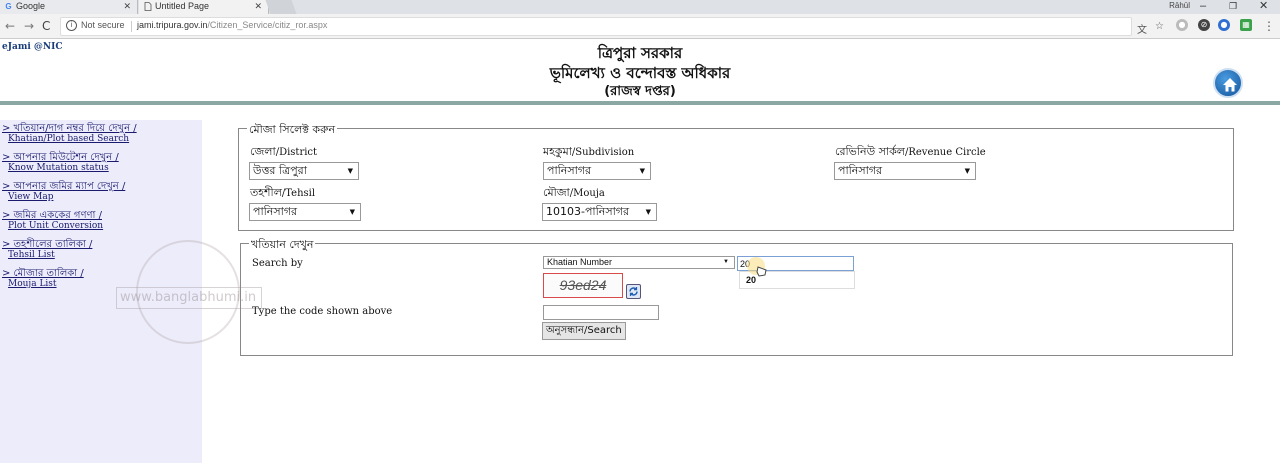 Image resolution: width=1280 pixels, height=471 pixels. I want to click on sidebar-item-label-en: Know Mutation status, so click(58, 168).